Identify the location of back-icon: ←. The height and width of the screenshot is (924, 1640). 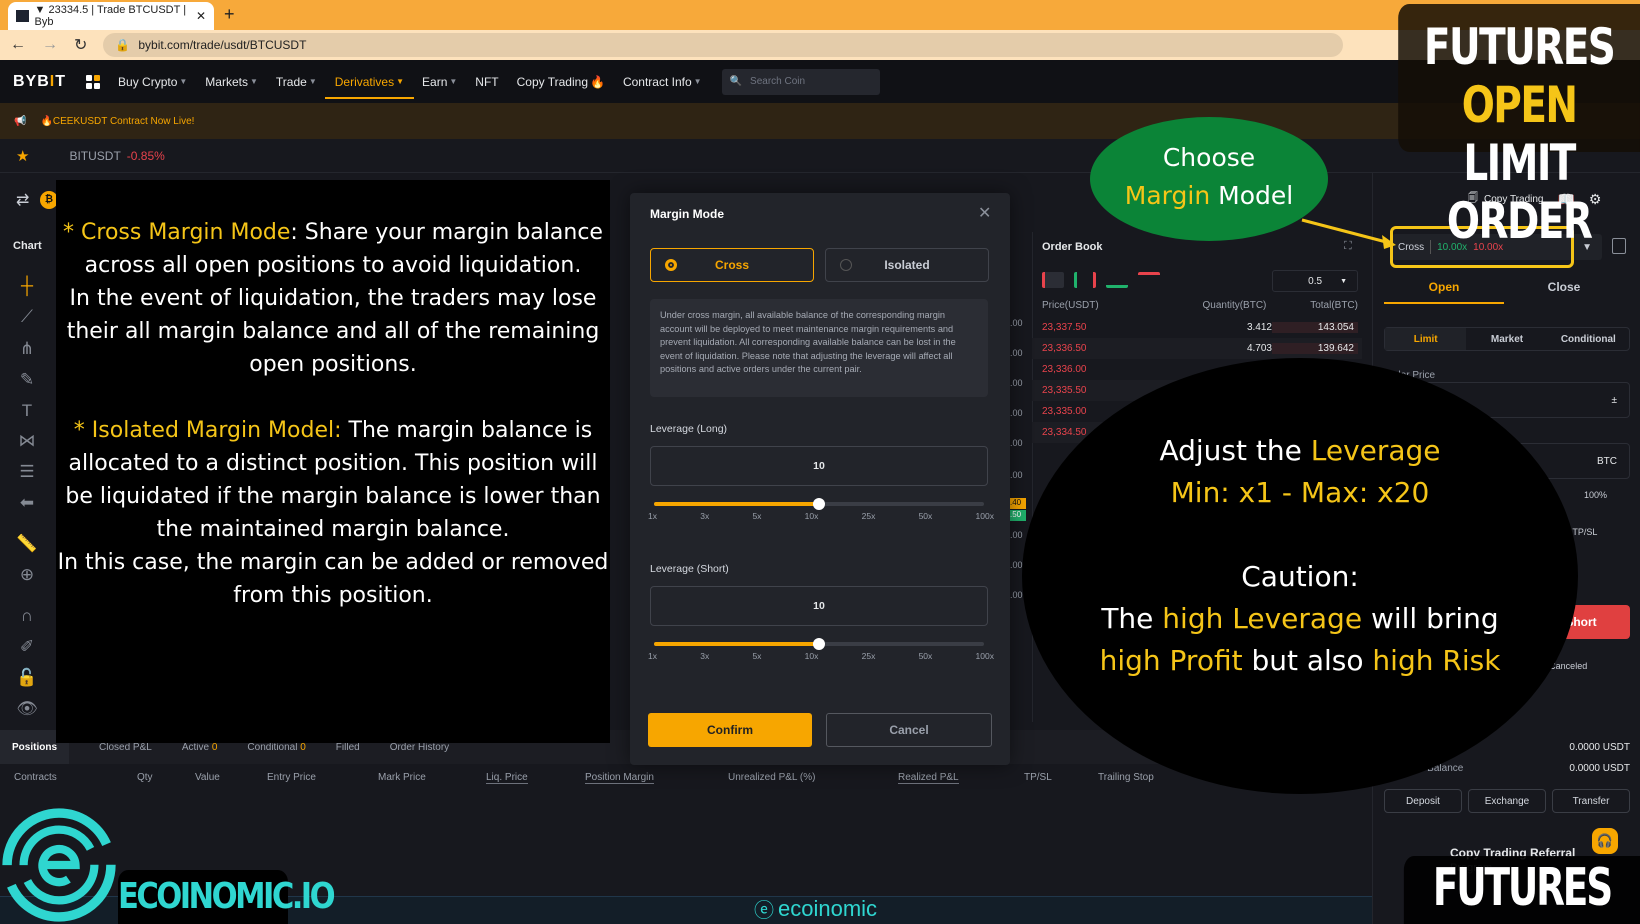
(18, 45).